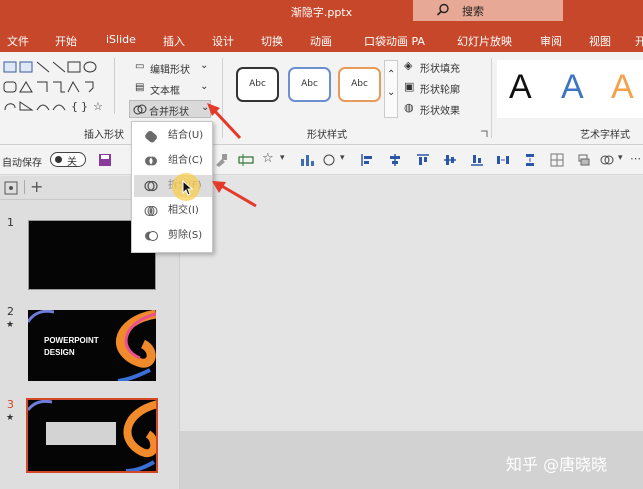  What do you see at coordinates (173, 236) in the screenshot?
I see `menu-item-subtract: 剪除(S)` at bounding box center [173, 236].